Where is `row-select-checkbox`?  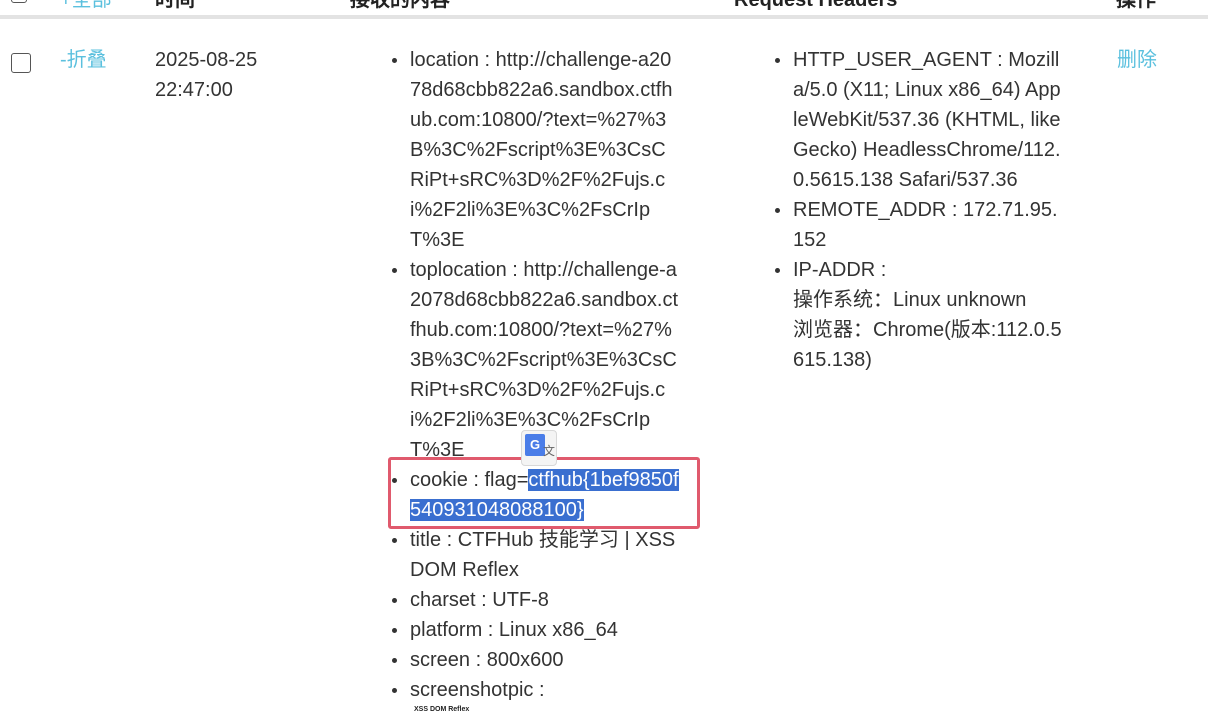
row-select-checkbox is located at coordinates (21, 63).